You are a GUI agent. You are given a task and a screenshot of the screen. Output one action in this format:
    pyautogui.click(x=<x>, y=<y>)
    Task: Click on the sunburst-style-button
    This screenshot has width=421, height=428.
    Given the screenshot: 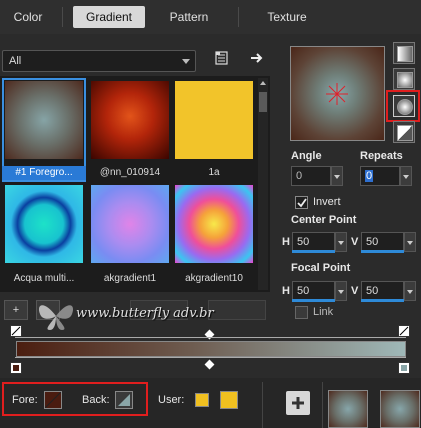 What is the action you would take?
    pyautogui.click(x=404, y=132)
    